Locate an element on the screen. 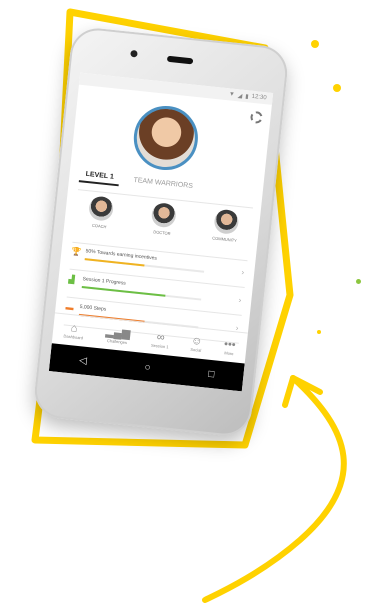  bar-chart-icon: ▟ is located at coordinates (72, 279).